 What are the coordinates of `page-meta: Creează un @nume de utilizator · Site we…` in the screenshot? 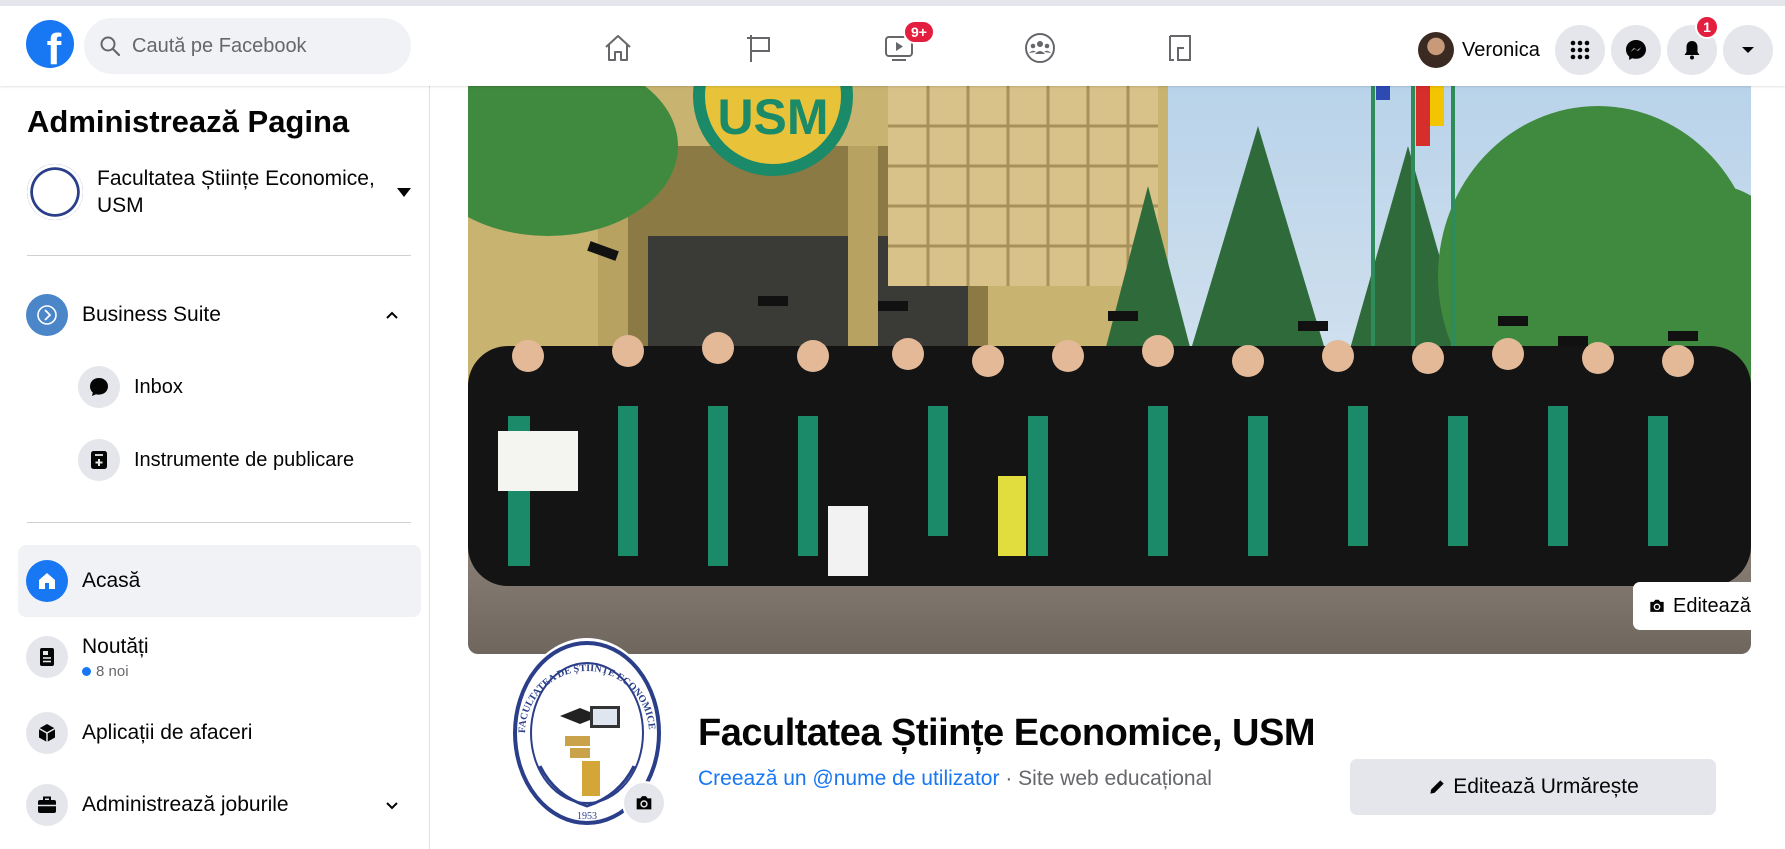 It's located at (955, 779).